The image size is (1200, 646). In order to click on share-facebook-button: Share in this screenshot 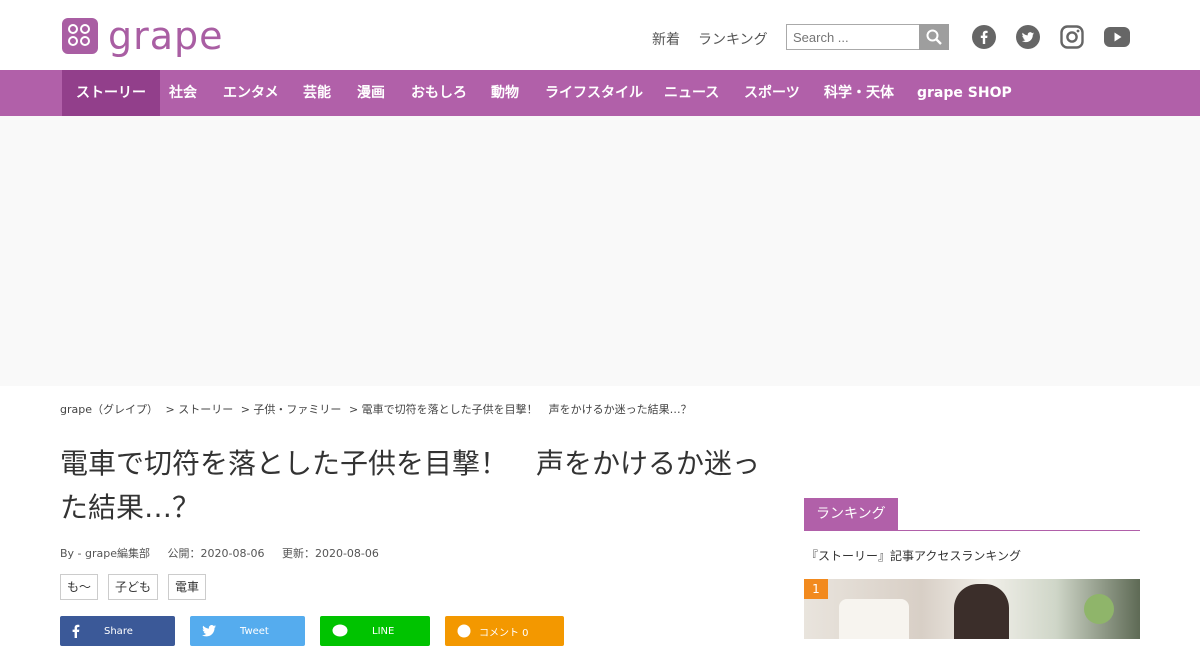, I will do `click(117, 631)`.